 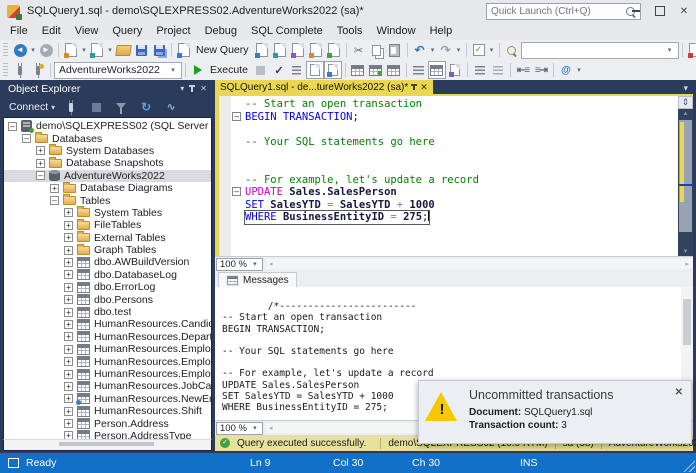 What do you see at coordinates (71, 107) in the screenshot?
I see `disconnect-icon` at bounding box center [71, 107].